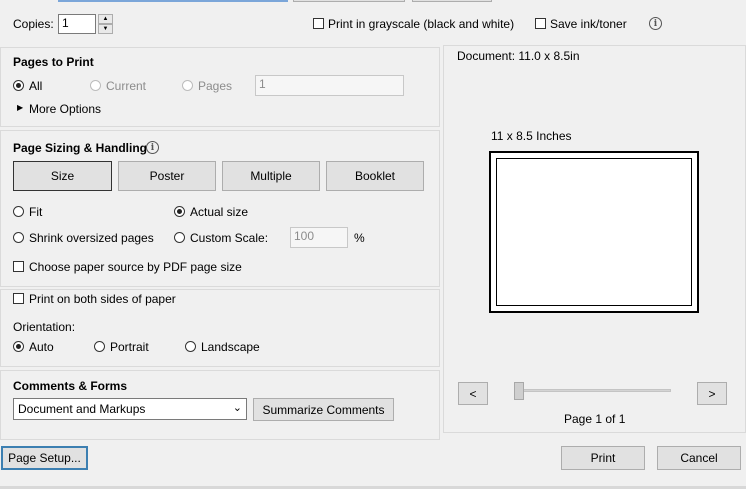 The image size is (746, 489). I want to click on copies-input: 1, so click(77, 24).